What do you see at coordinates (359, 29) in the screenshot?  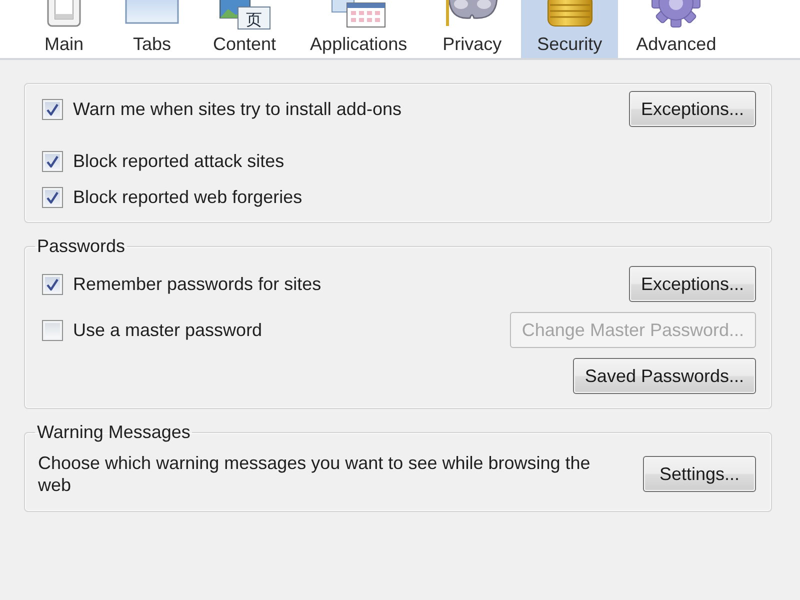 I see `toolbar-tab: Applications` at bounding box center [359, 29].